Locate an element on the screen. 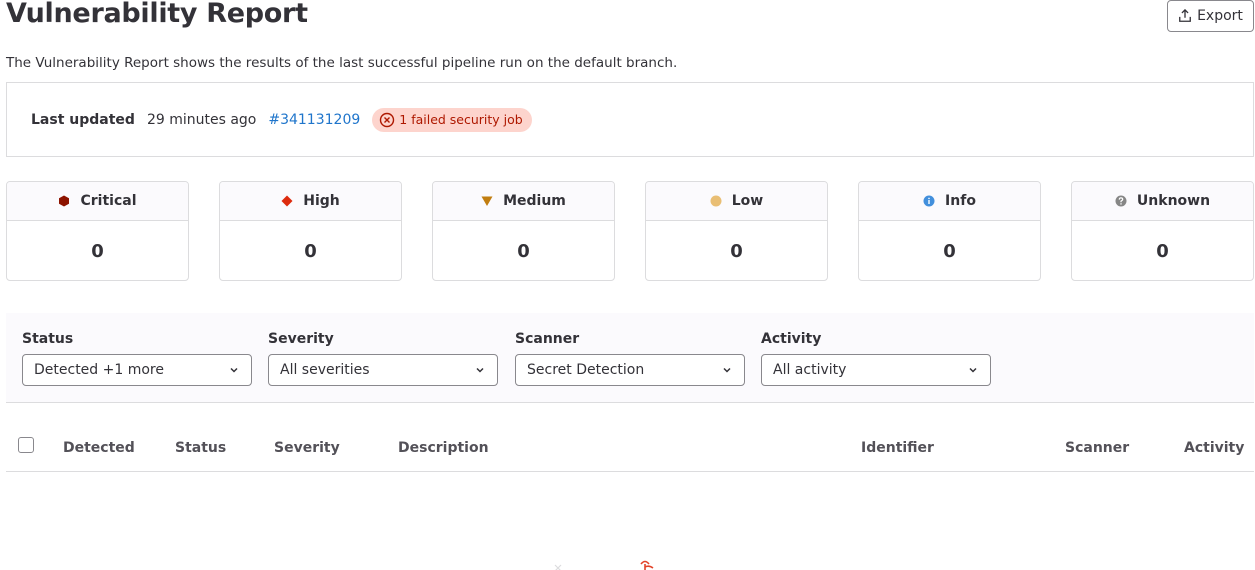 The width and height of the screenshot is (1255, 570). severity-label: Info is located at coordinates (960, 201).